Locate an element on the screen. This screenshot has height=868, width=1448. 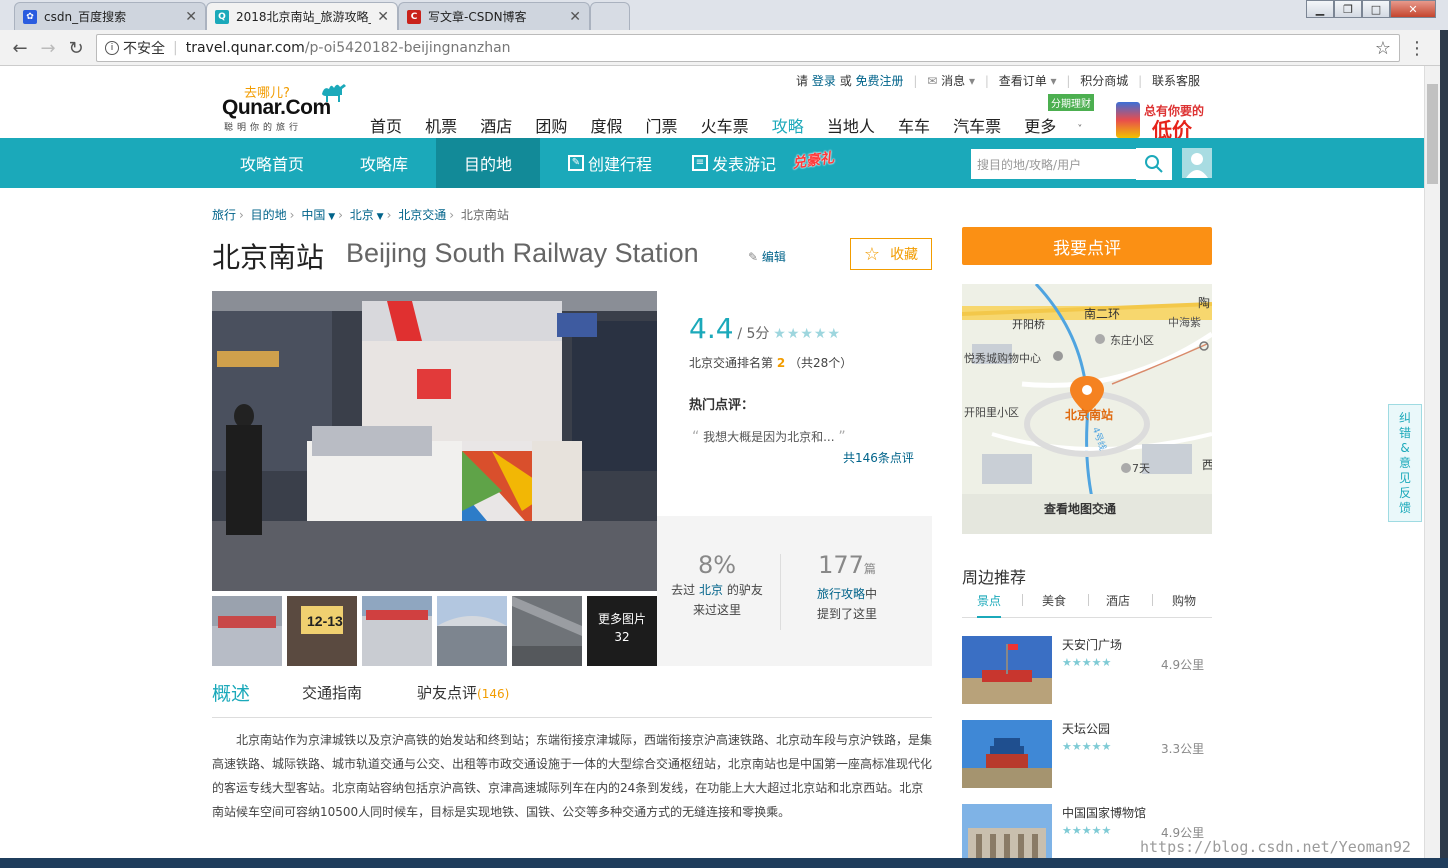
breadcrumb-beijing: 北京 is located at coordinates (362, 215).